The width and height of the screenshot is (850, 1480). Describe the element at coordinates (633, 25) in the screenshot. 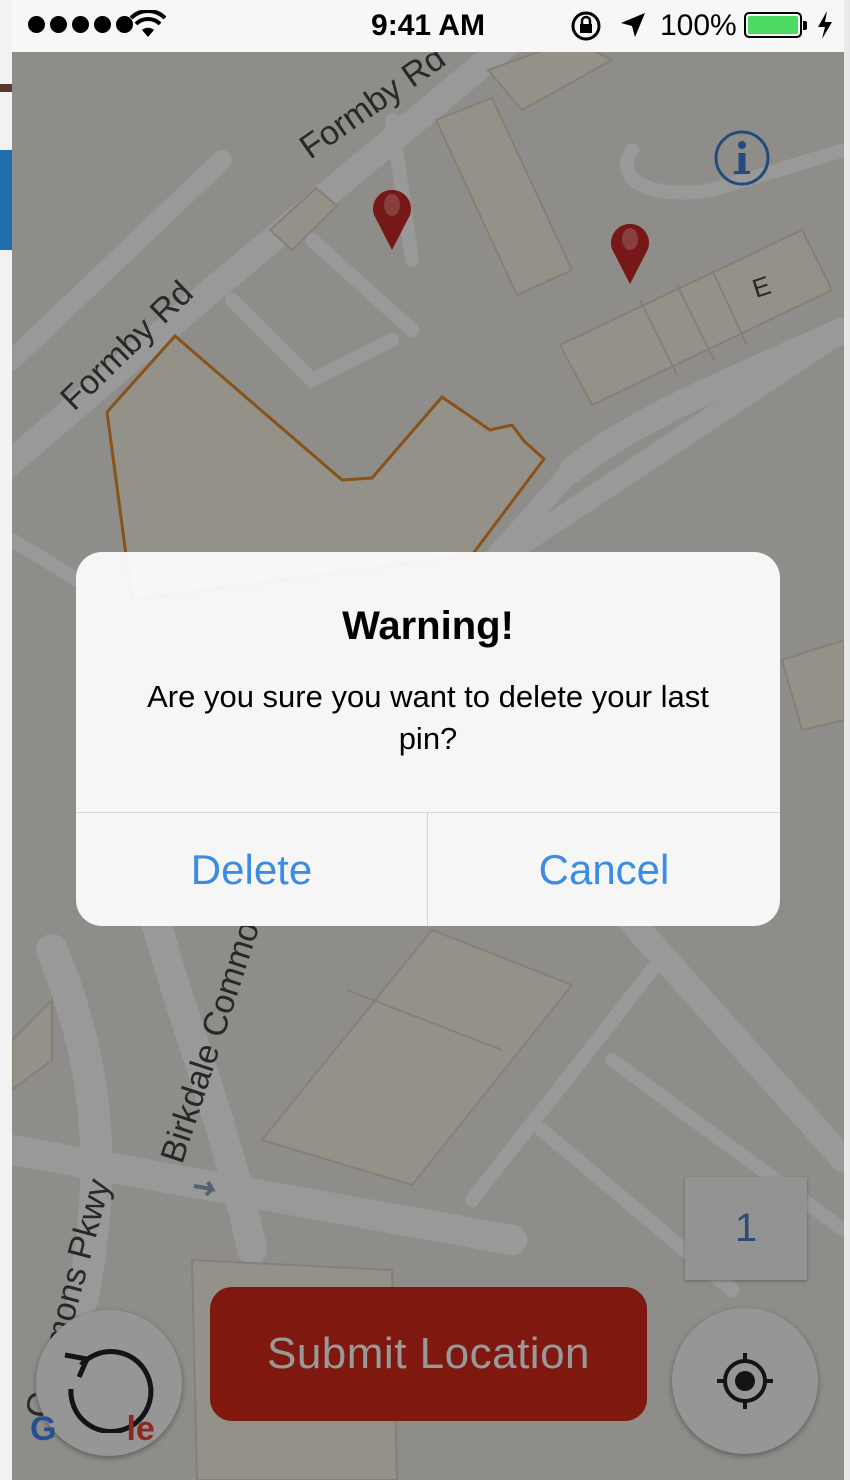

I see `location-arrow-icon` at that location.